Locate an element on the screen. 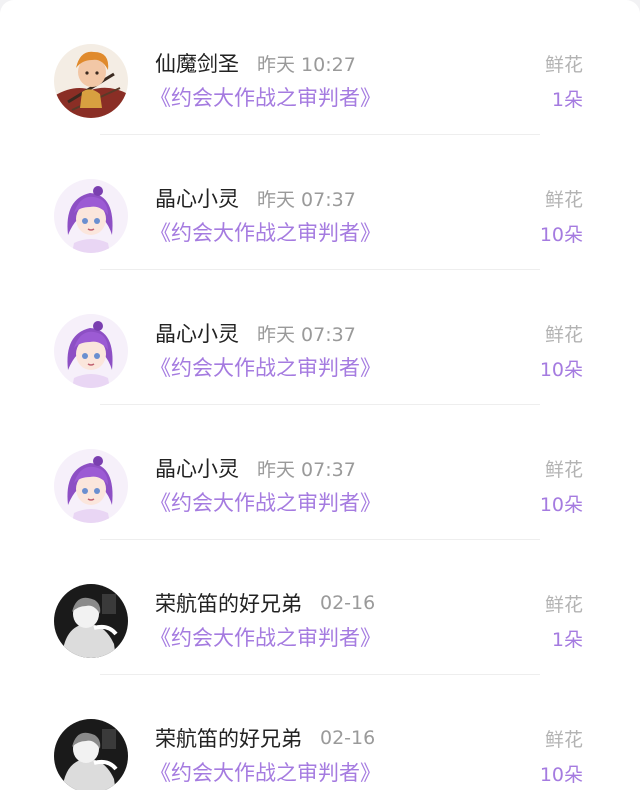  record-time: 昨天 10:27 is located at coordinates (306, 64).